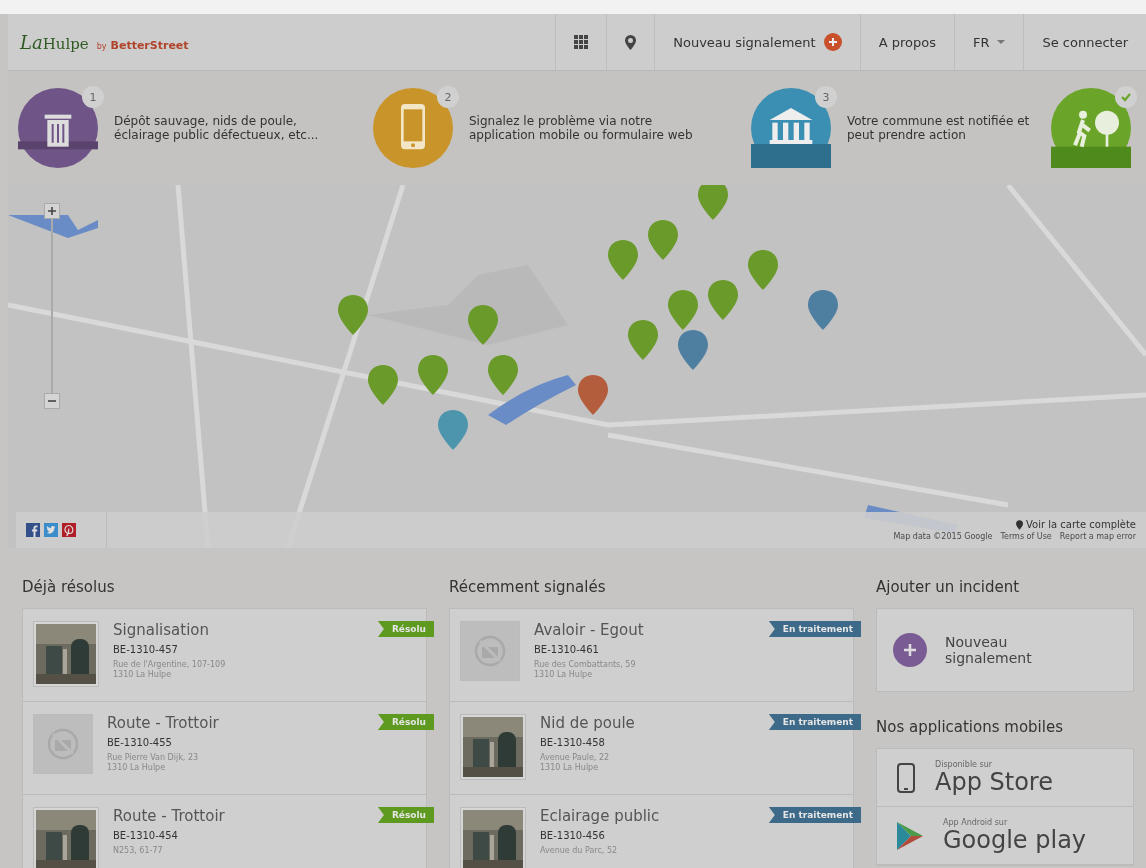  I want to click on new-report-button: Nouveau signalement, so click(1005, 650).